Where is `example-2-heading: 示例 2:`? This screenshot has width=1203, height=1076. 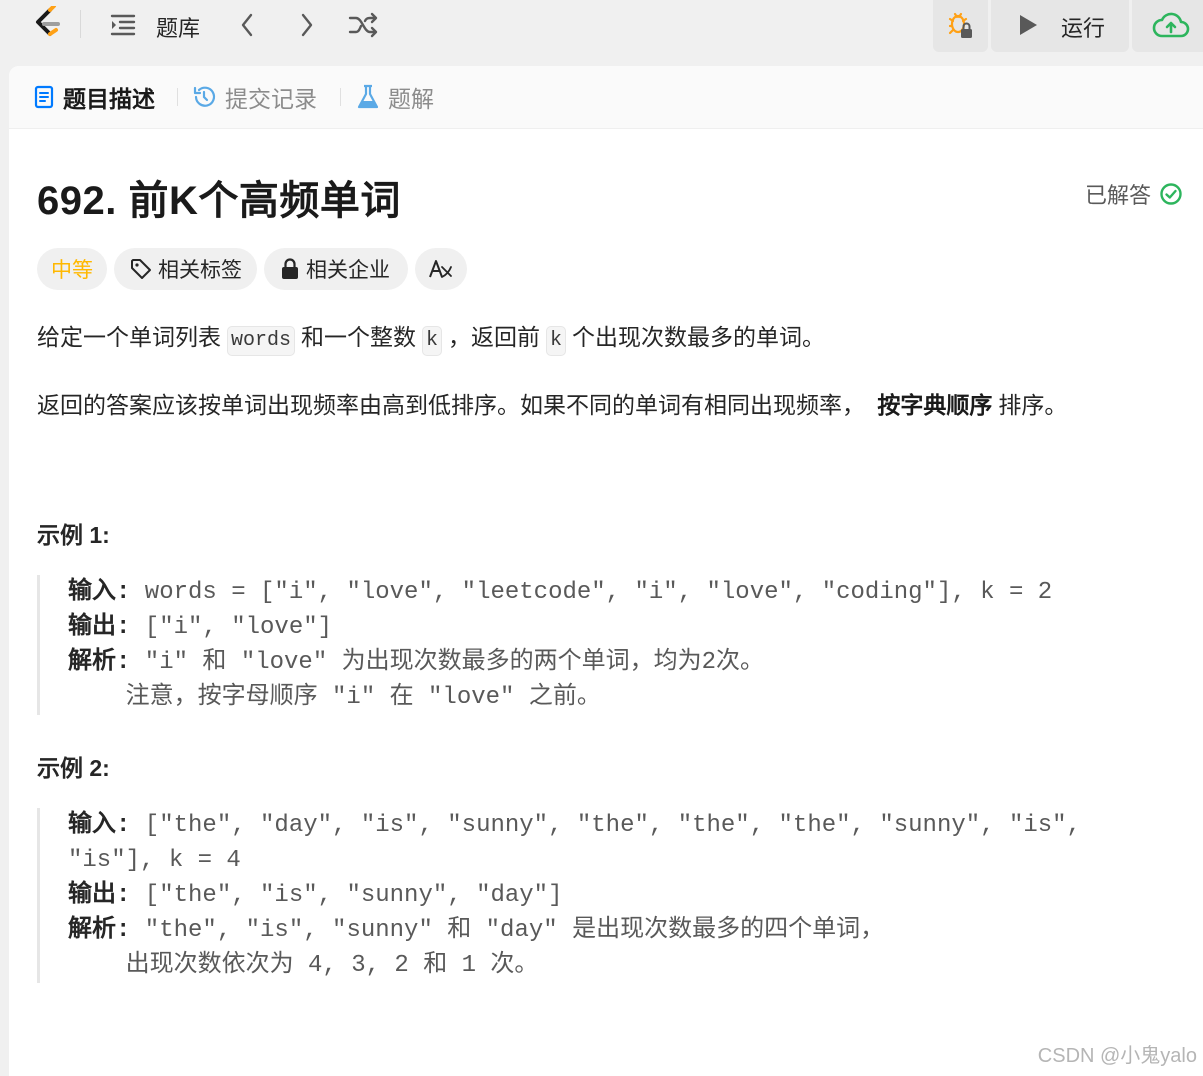 example-2-heading: 示例 2: is located at coordinates (73, 768).